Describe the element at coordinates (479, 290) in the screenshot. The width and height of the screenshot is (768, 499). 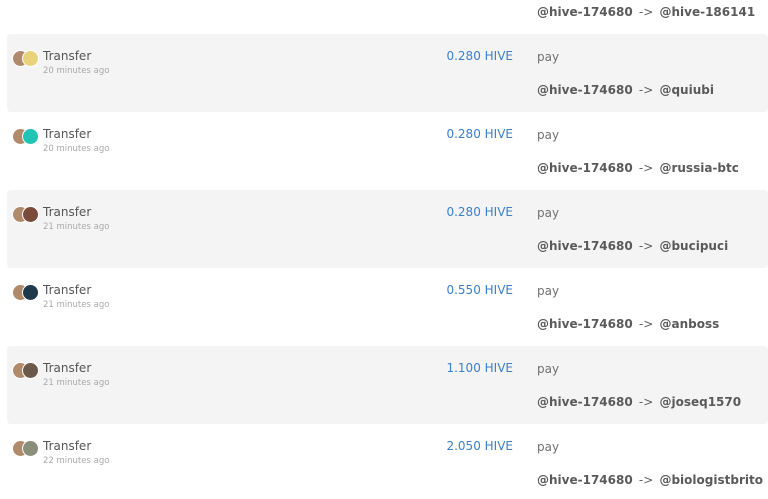
I see `transfer-amount: 0.550 HIVE` at that location.